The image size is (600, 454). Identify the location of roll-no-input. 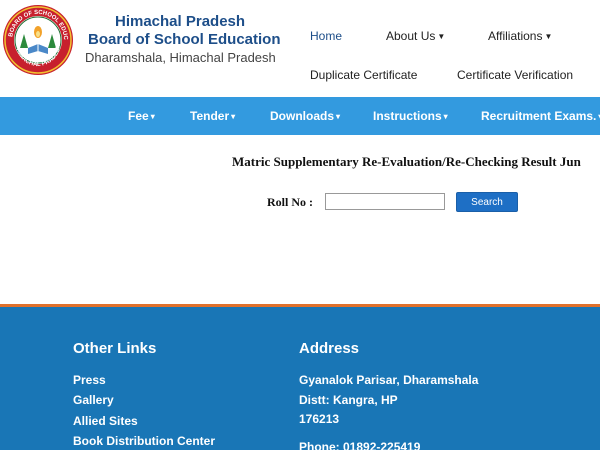
(385, 201).